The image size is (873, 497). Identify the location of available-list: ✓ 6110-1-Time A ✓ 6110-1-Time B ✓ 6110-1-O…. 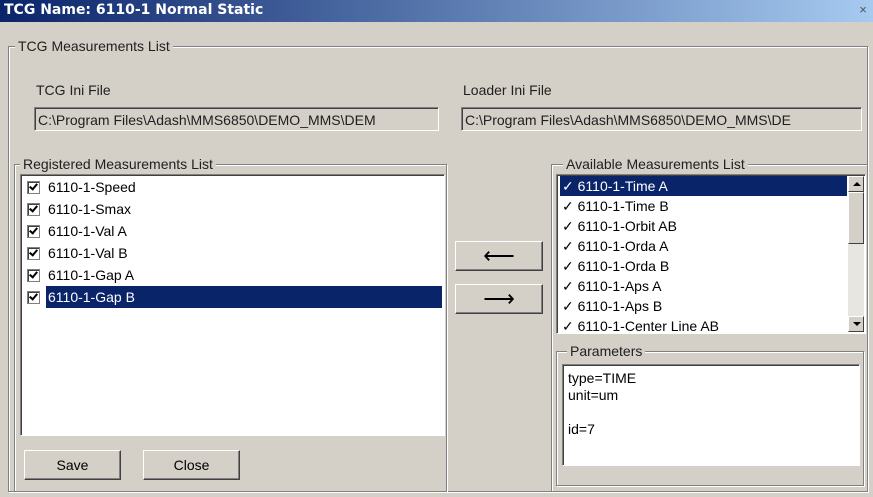
(711, 254).